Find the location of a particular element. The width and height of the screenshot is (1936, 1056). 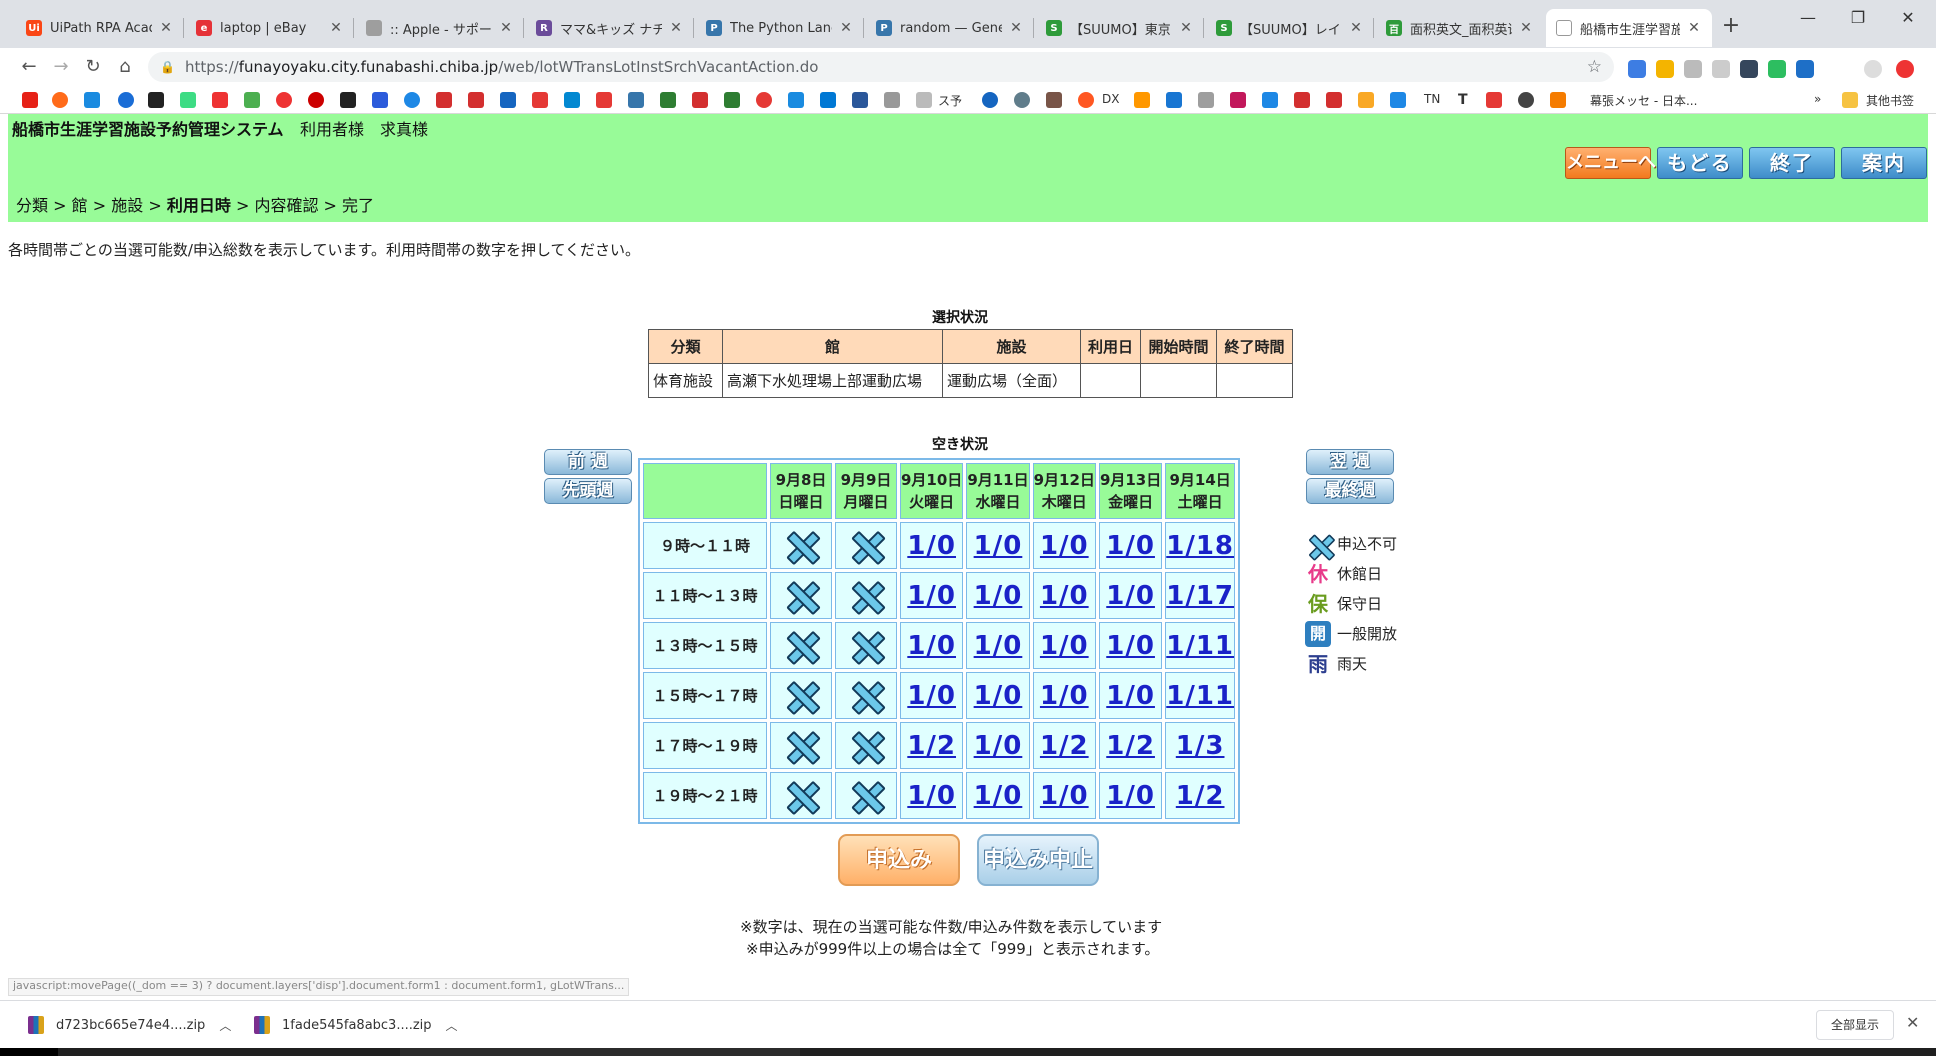

guide-button: 案内 is located at coordinates (1884, 163).